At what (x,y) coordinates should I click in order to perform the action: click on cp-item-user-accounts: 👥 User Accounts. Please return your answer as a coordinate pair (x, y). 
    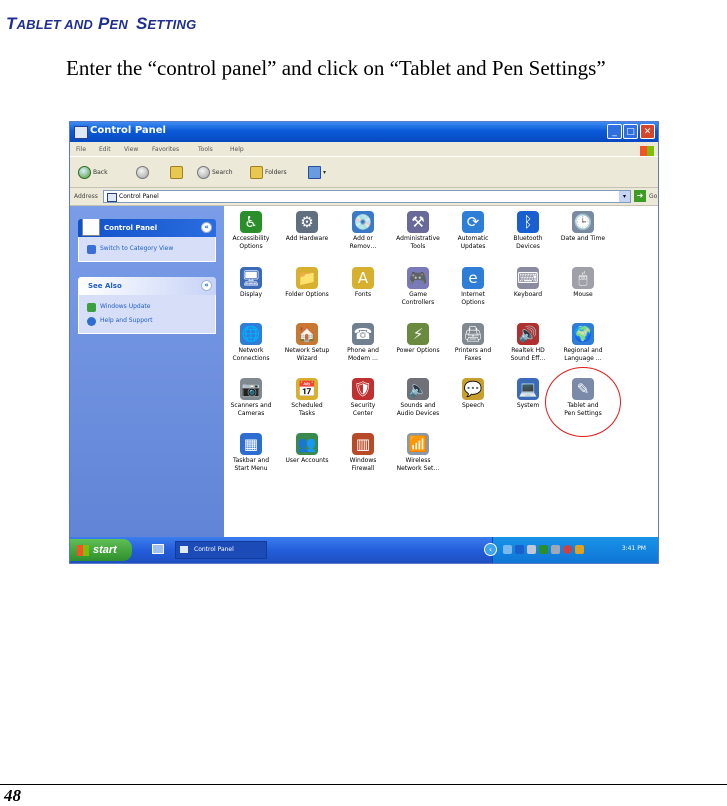
    Looking at the image, I should click on (307, 449).